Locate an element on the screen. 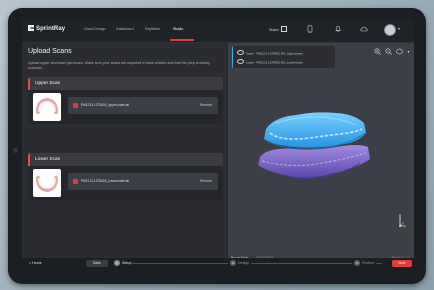  lower-scan-thumbnail is located at coordinates (47, 183).